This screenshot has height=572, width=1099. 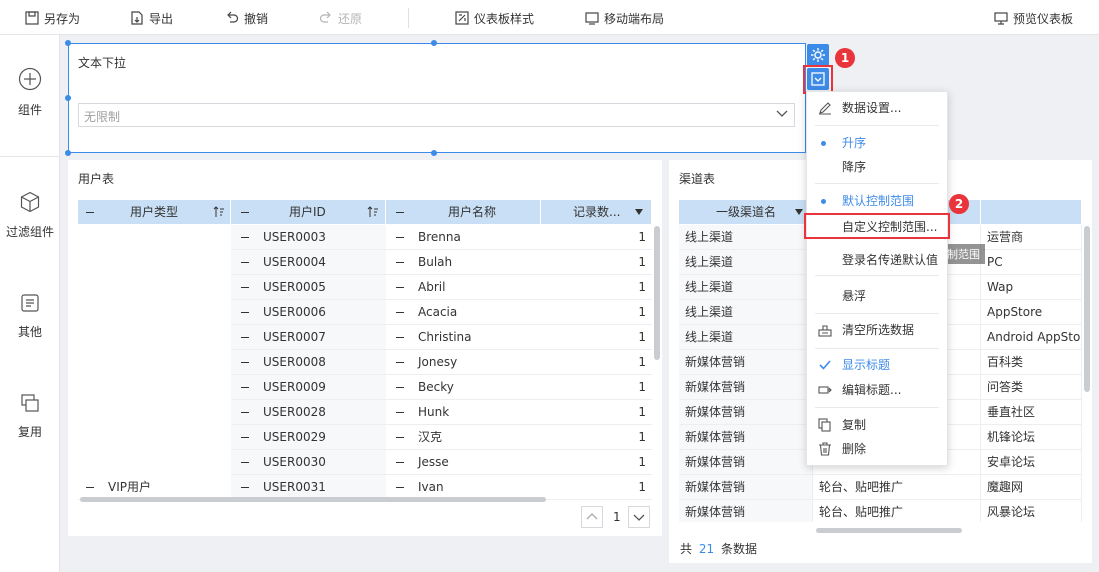 What do you see at coordinates (30, 215) in the screenshot?
I see `left-item-filter-components: 过滤组件` at bounding box center [30, 215].